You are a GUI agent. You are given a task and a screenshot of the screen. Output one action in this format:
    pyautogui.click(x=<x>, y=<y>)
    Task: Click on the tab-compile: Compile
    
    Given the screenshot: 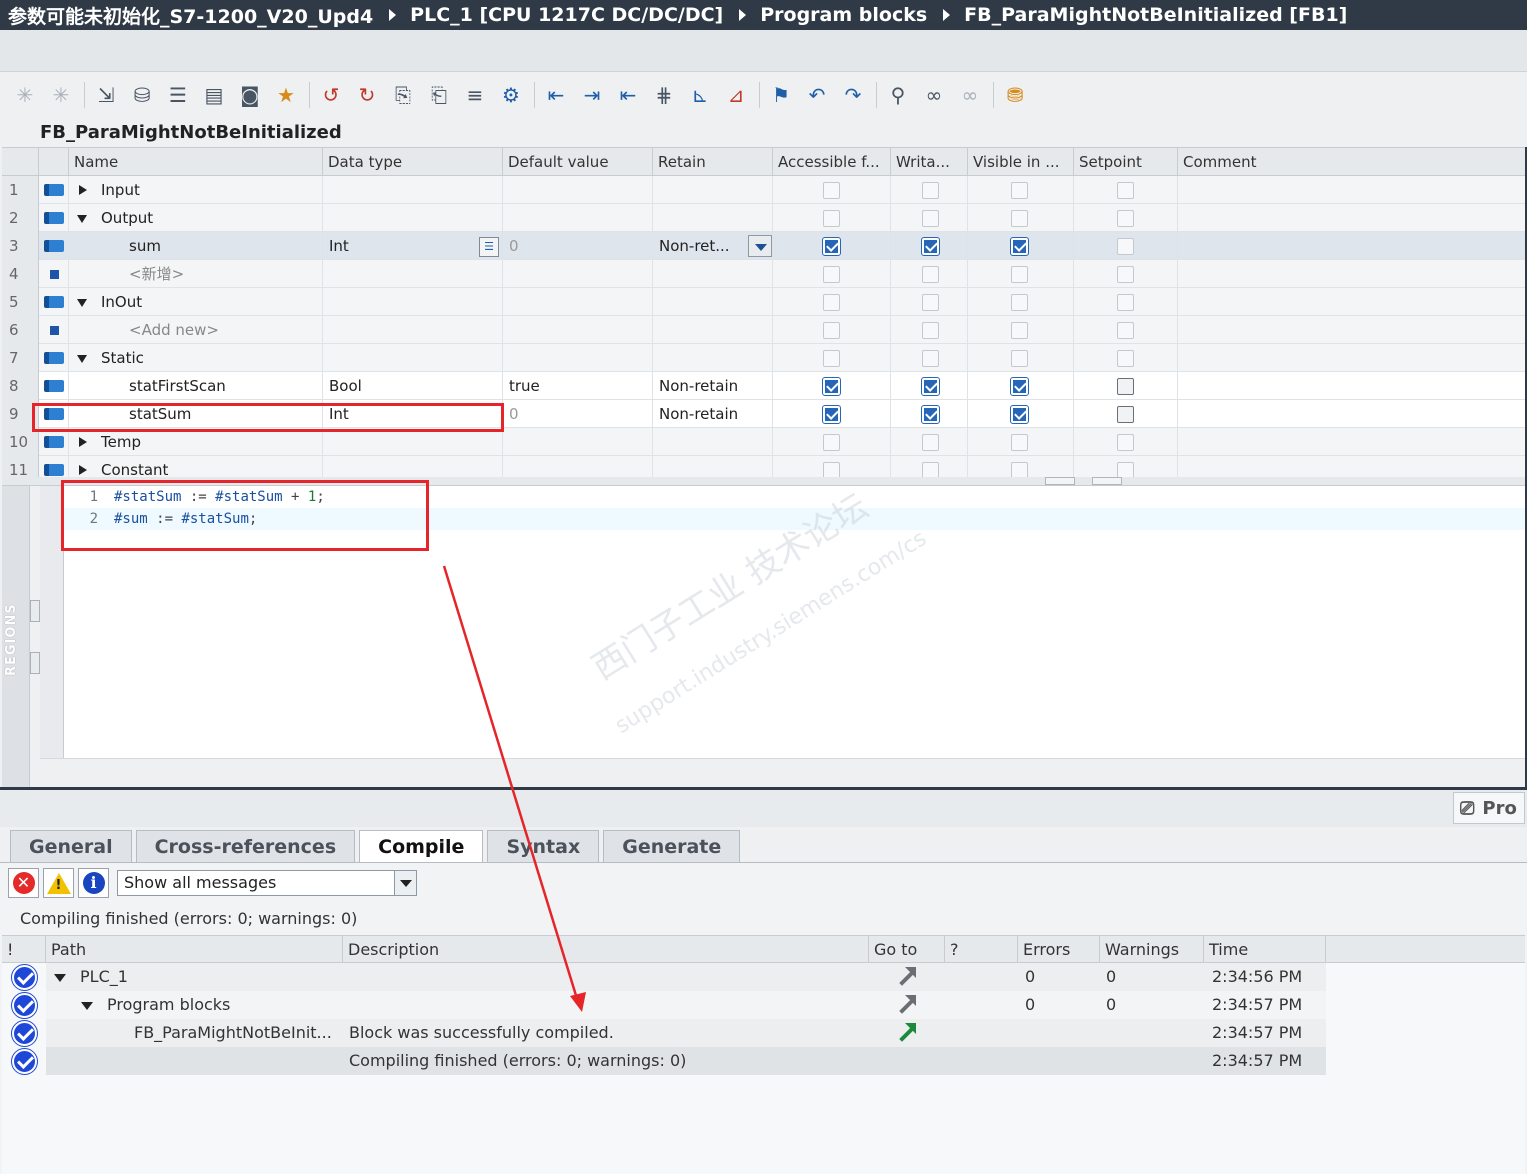 What is the action you would take?
    pyautogui.click(x=421, y=846)
    